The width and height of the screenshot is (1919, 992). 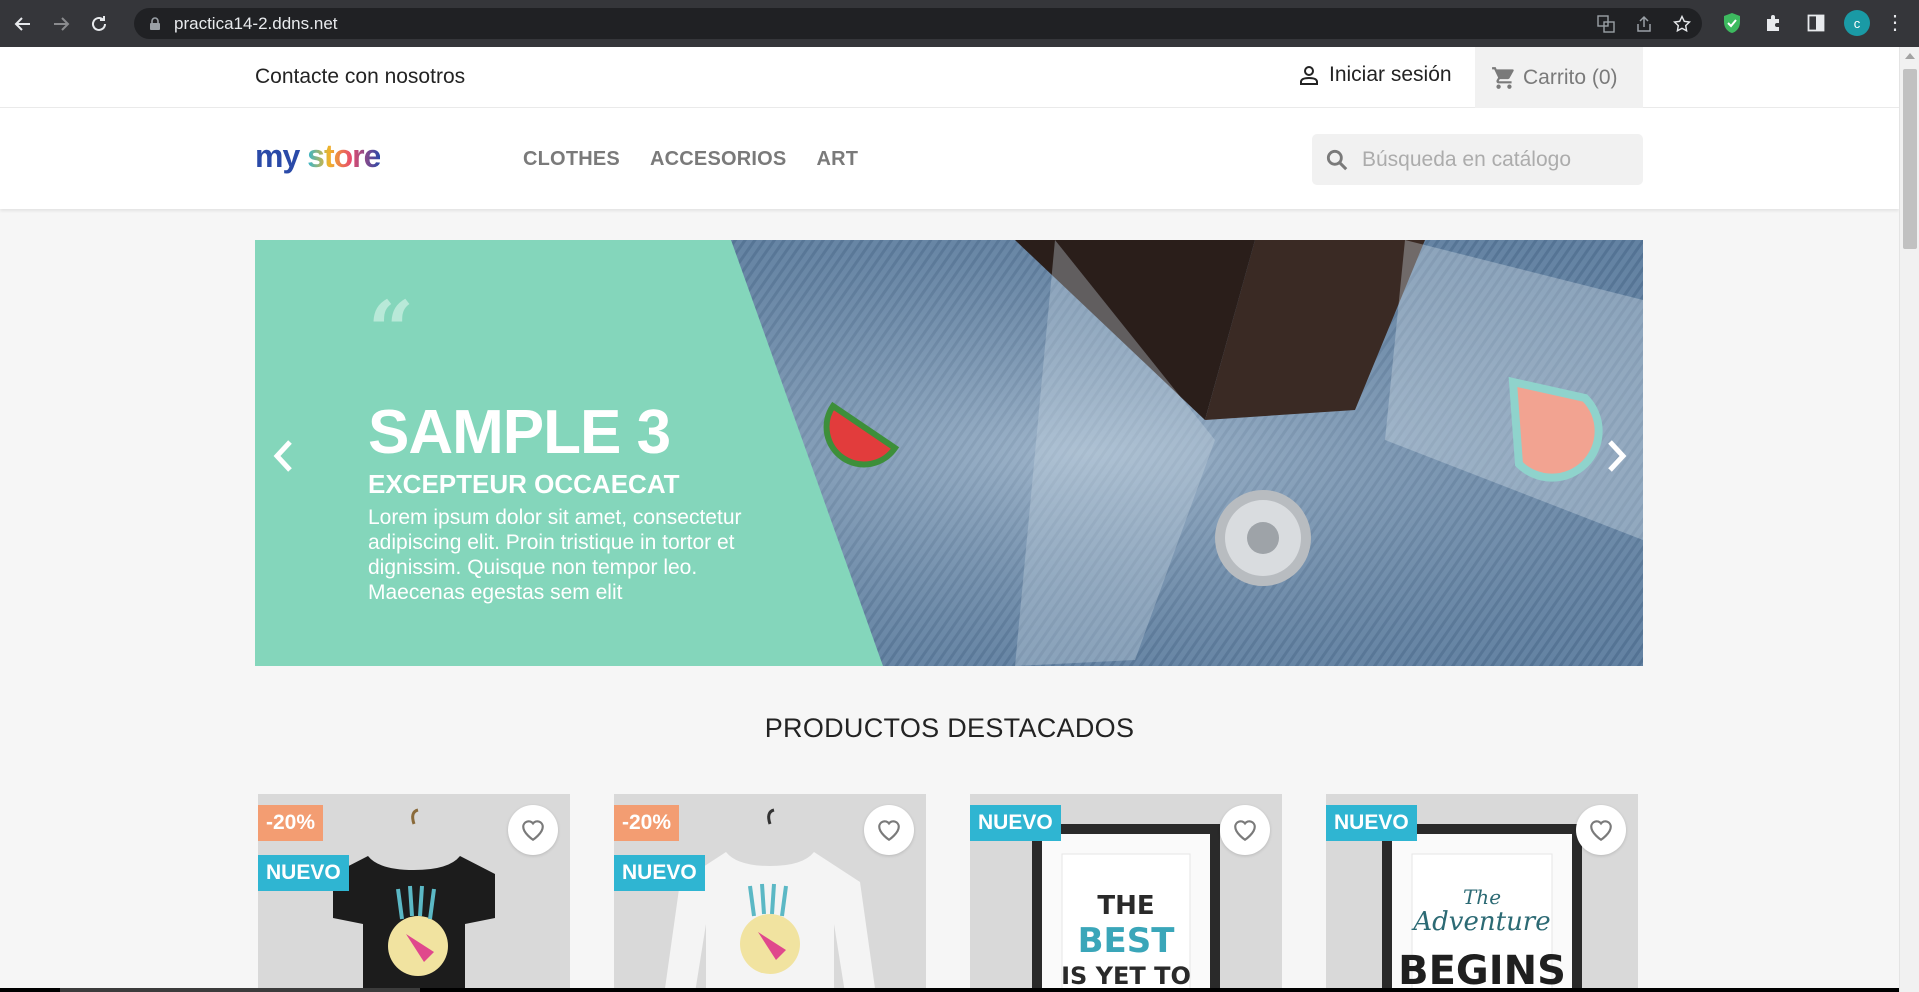 What do you see at coordinates (1606, 24) in the screenshot?
I see `translate-icon` at bounding box center [1606, 24].